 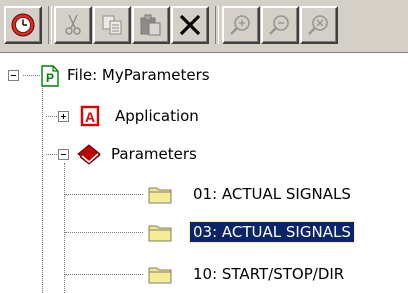 I want to click on application-icon: A, so click(x=90, y=116).